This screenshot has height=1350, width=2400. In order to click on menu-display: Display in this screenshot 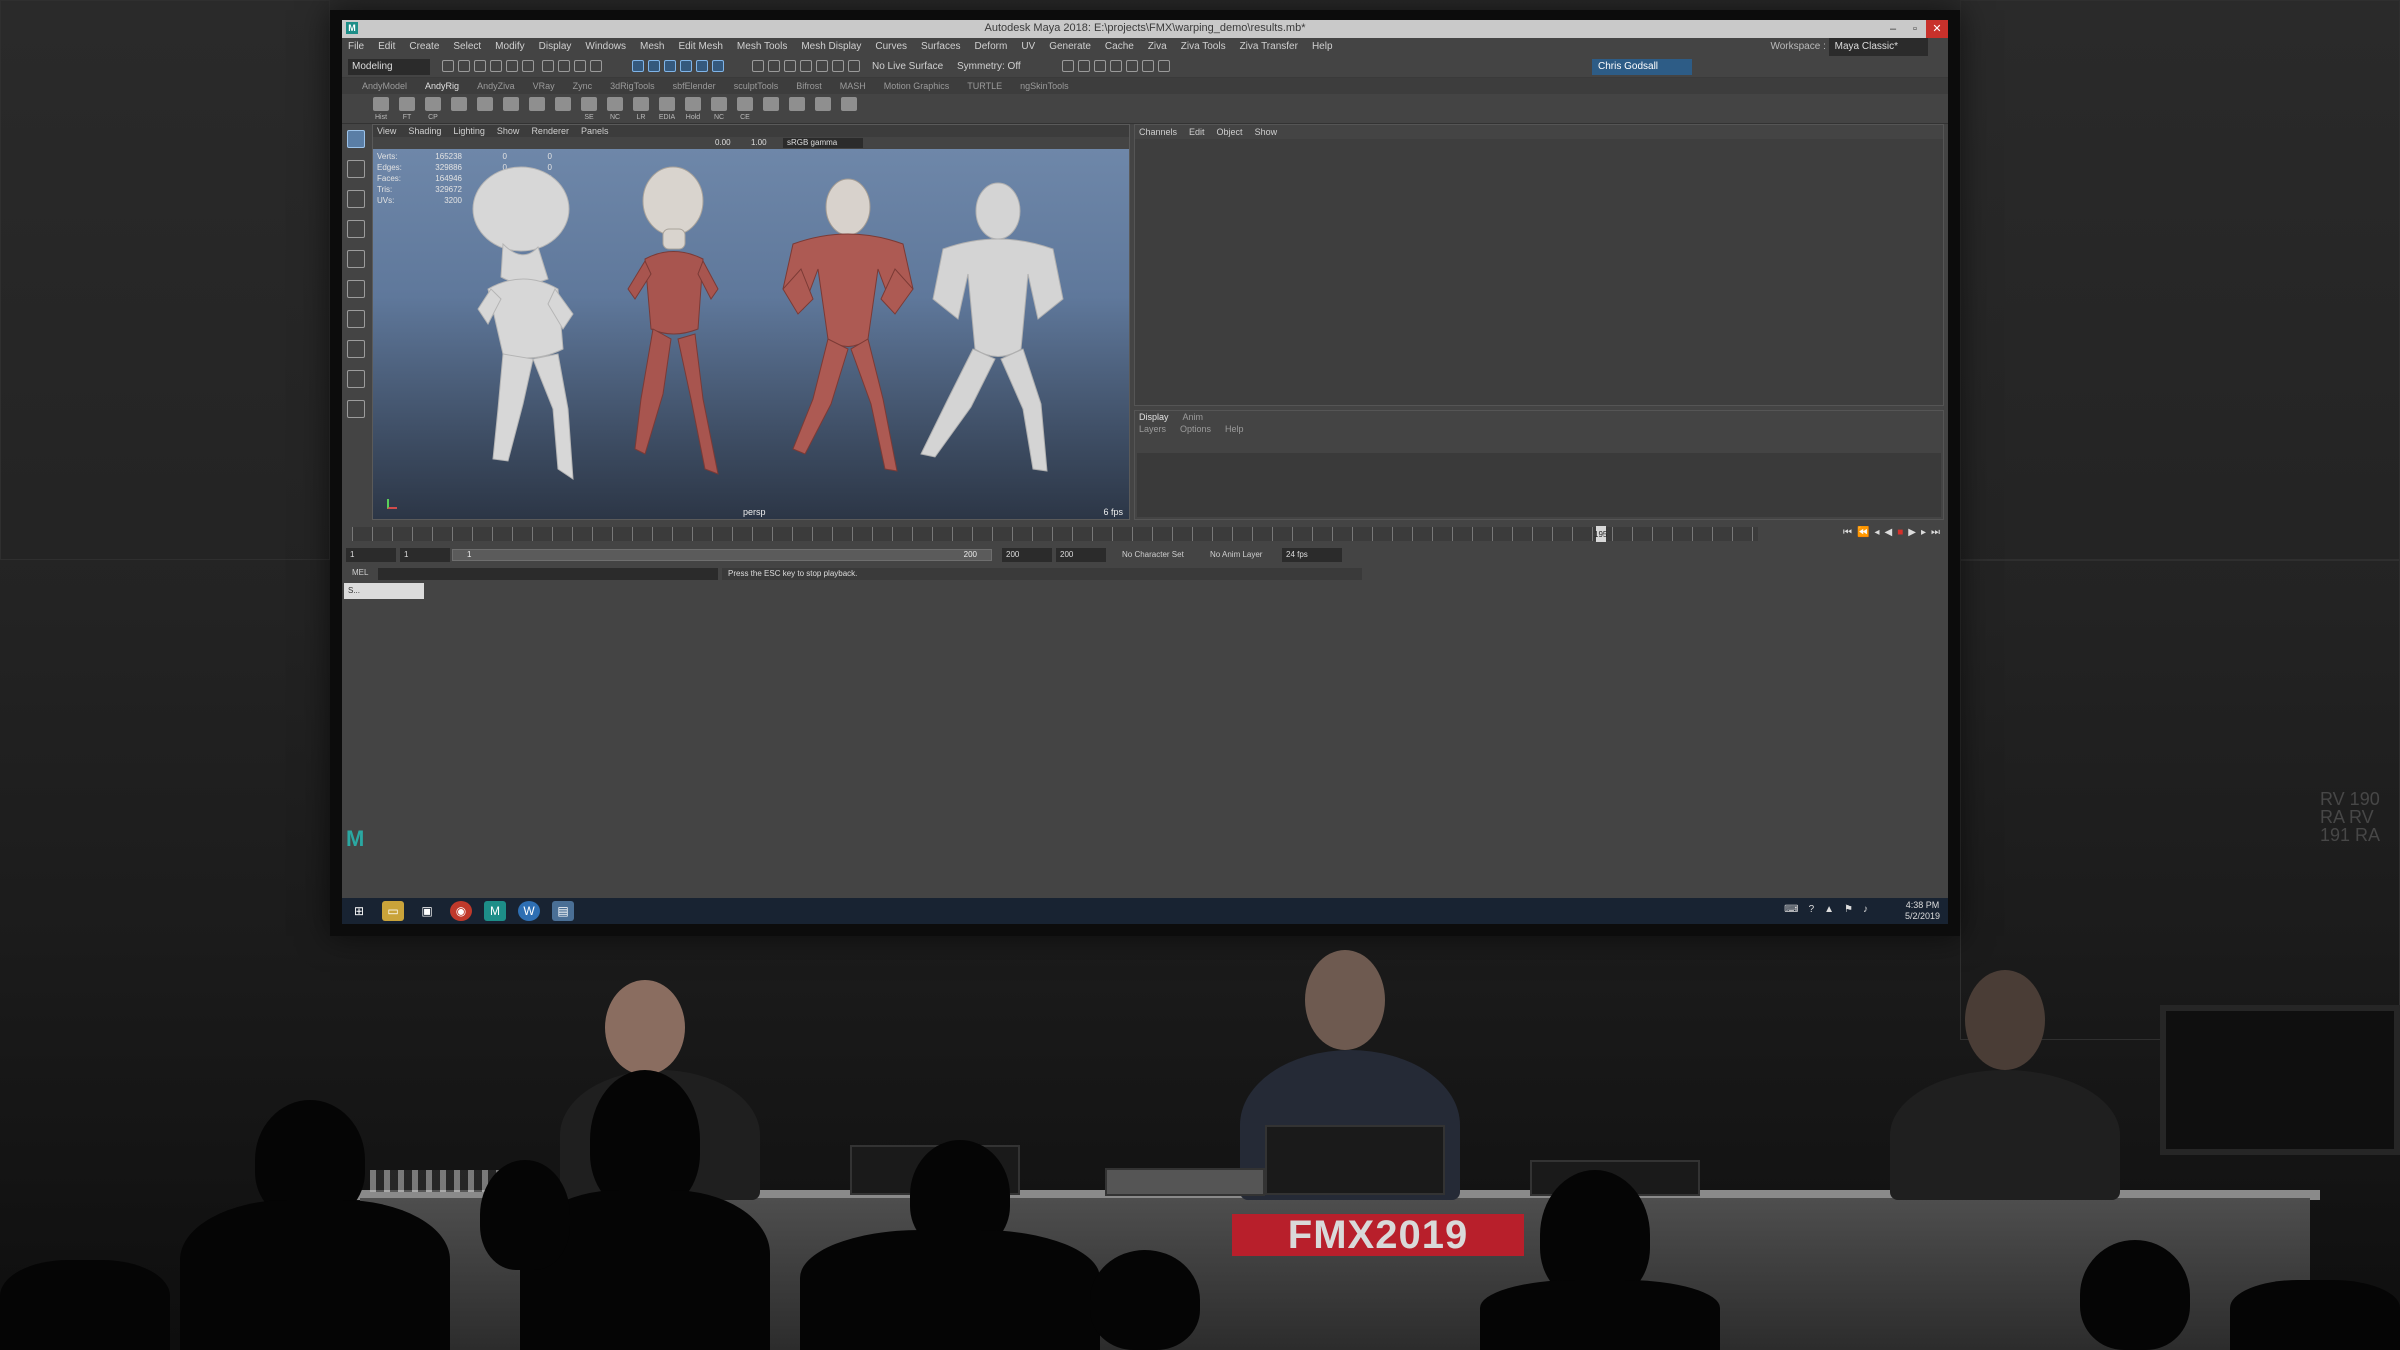, I will do `click(555, 47)`.